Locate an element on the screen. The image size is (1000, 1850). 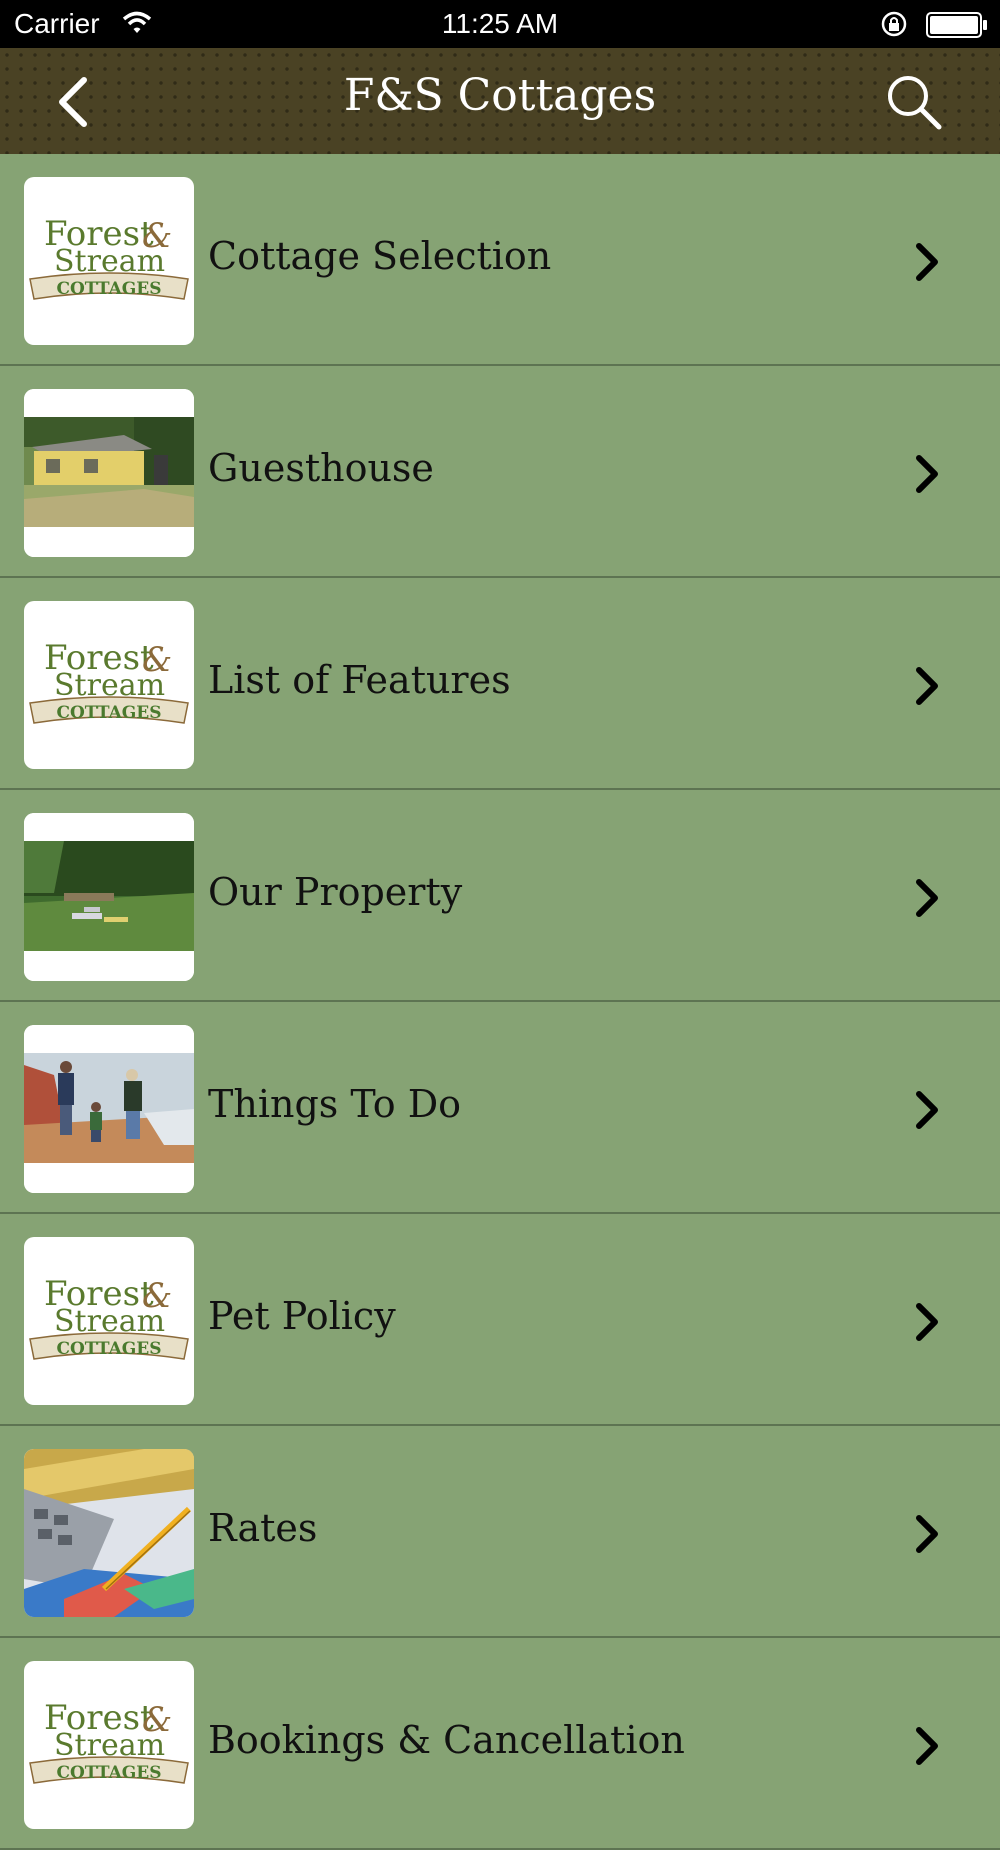
battery-icon is located at coordinates (957, 28).